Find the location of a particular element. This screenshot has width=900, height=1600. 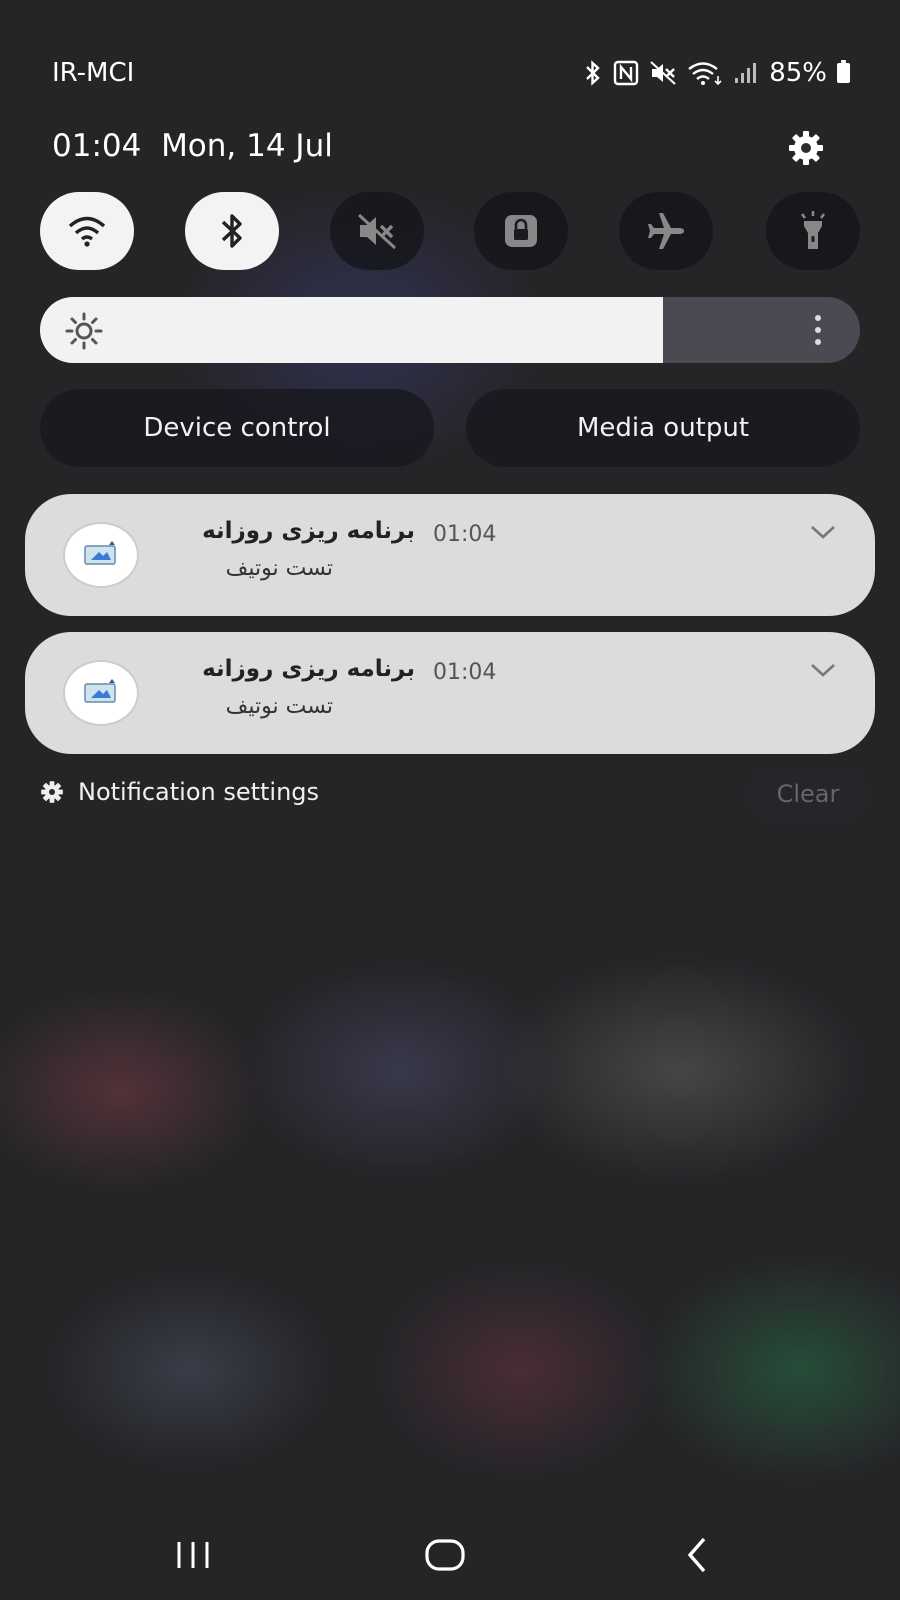

notification-settings-label: Notification settings is located at coordinates (199, 792).